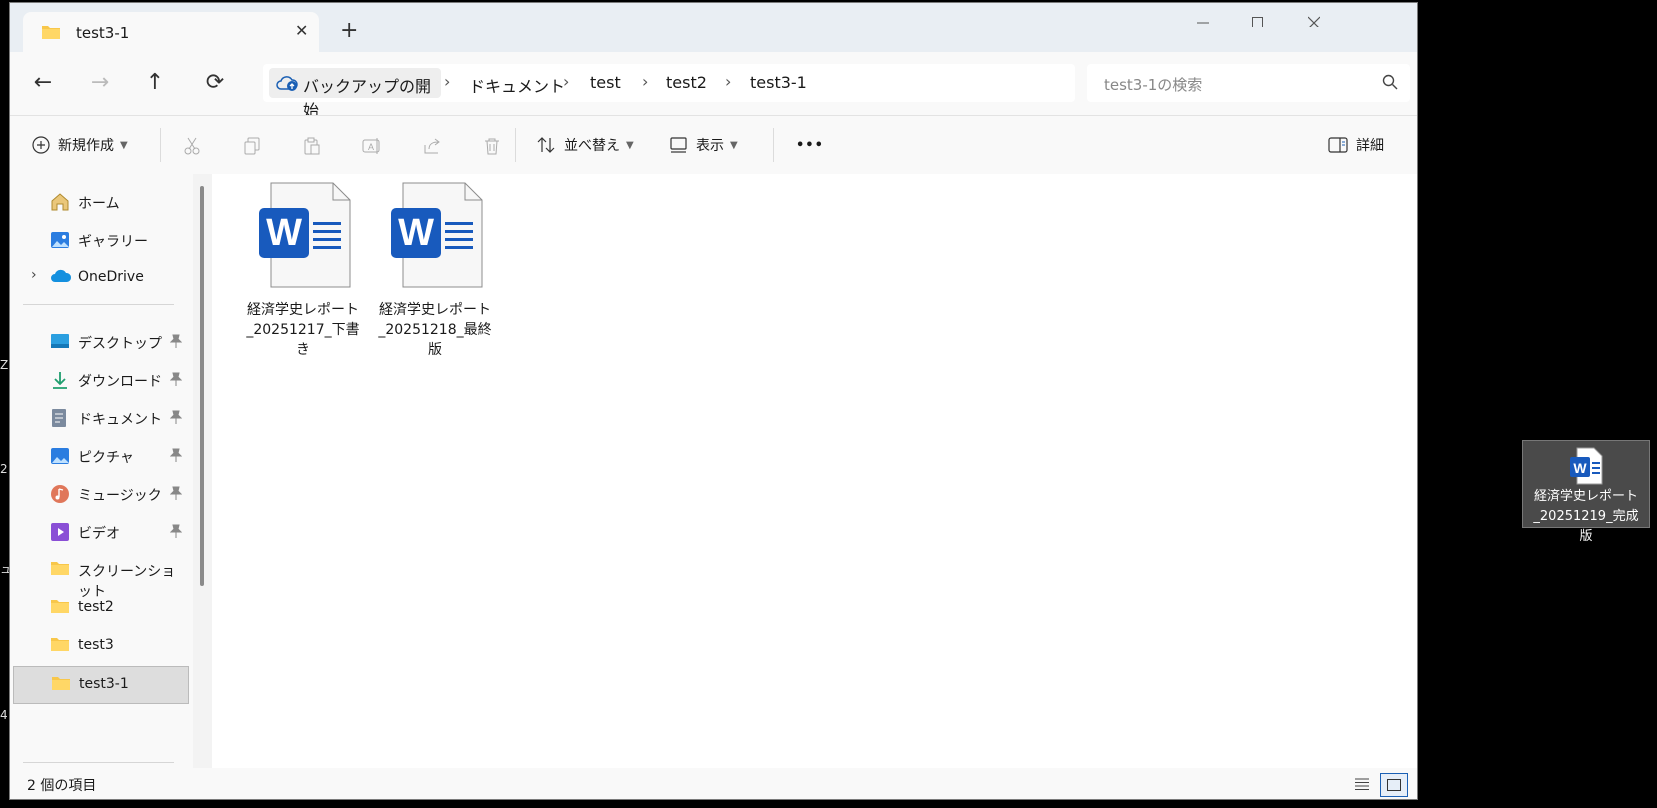 The image size is (1657, 808). What do you see at coordinates (100, 84) in the screenshot?
I see `forward-button: →` at bounding box center [100, 84].